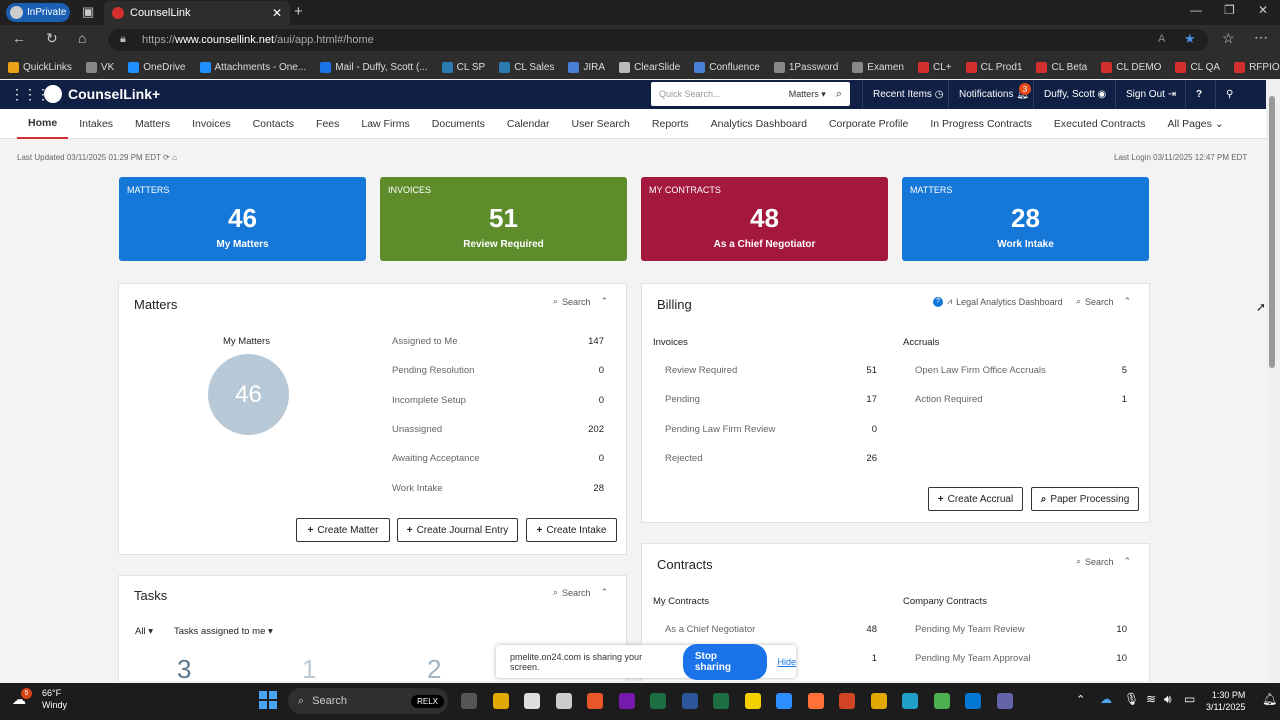  I want to click on accrual-row-value: 5, so click(1099, 370).